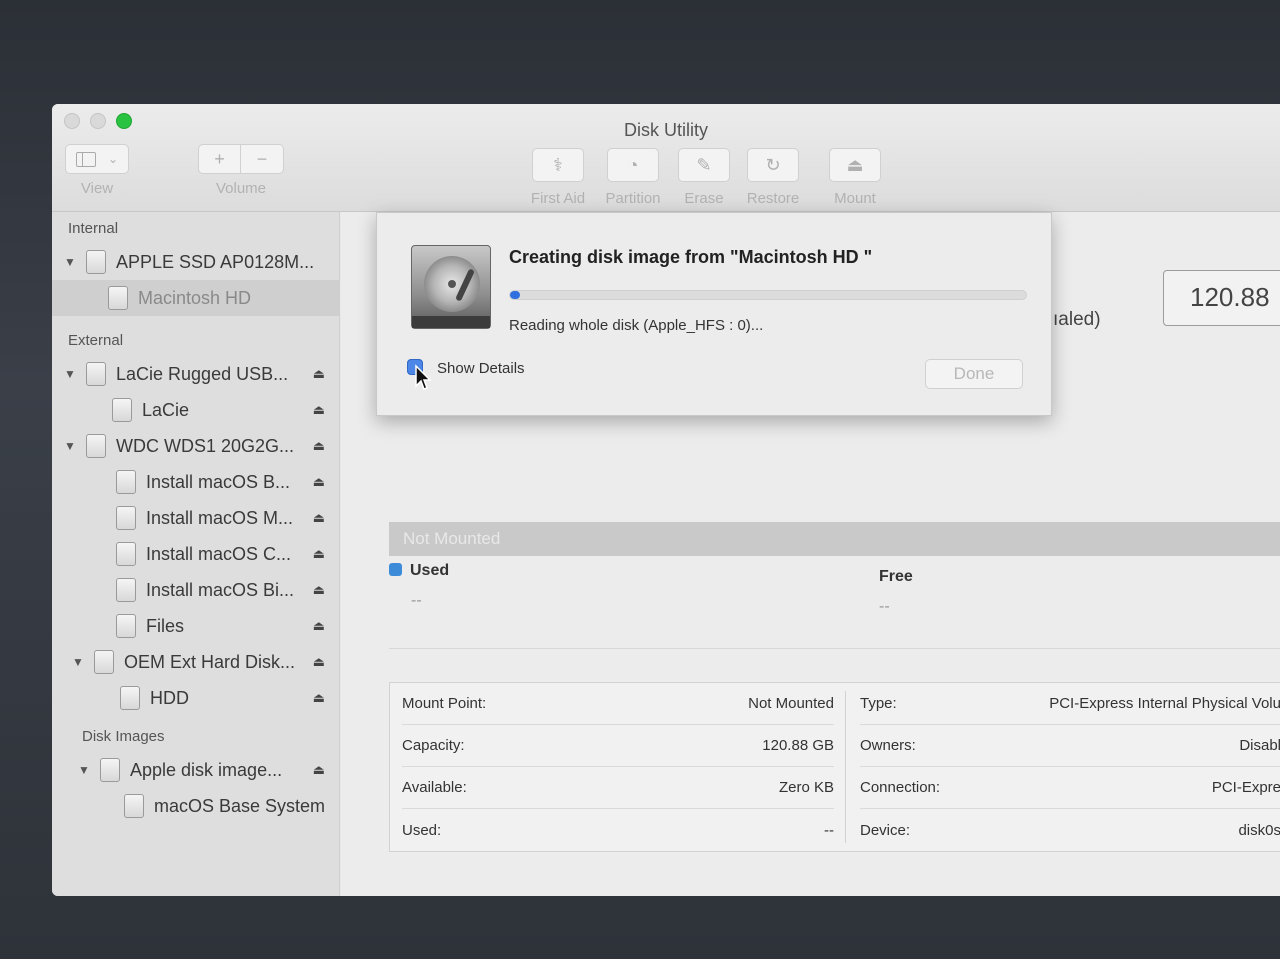  I want to click on remove-volume-button: −, so click(262, 159).